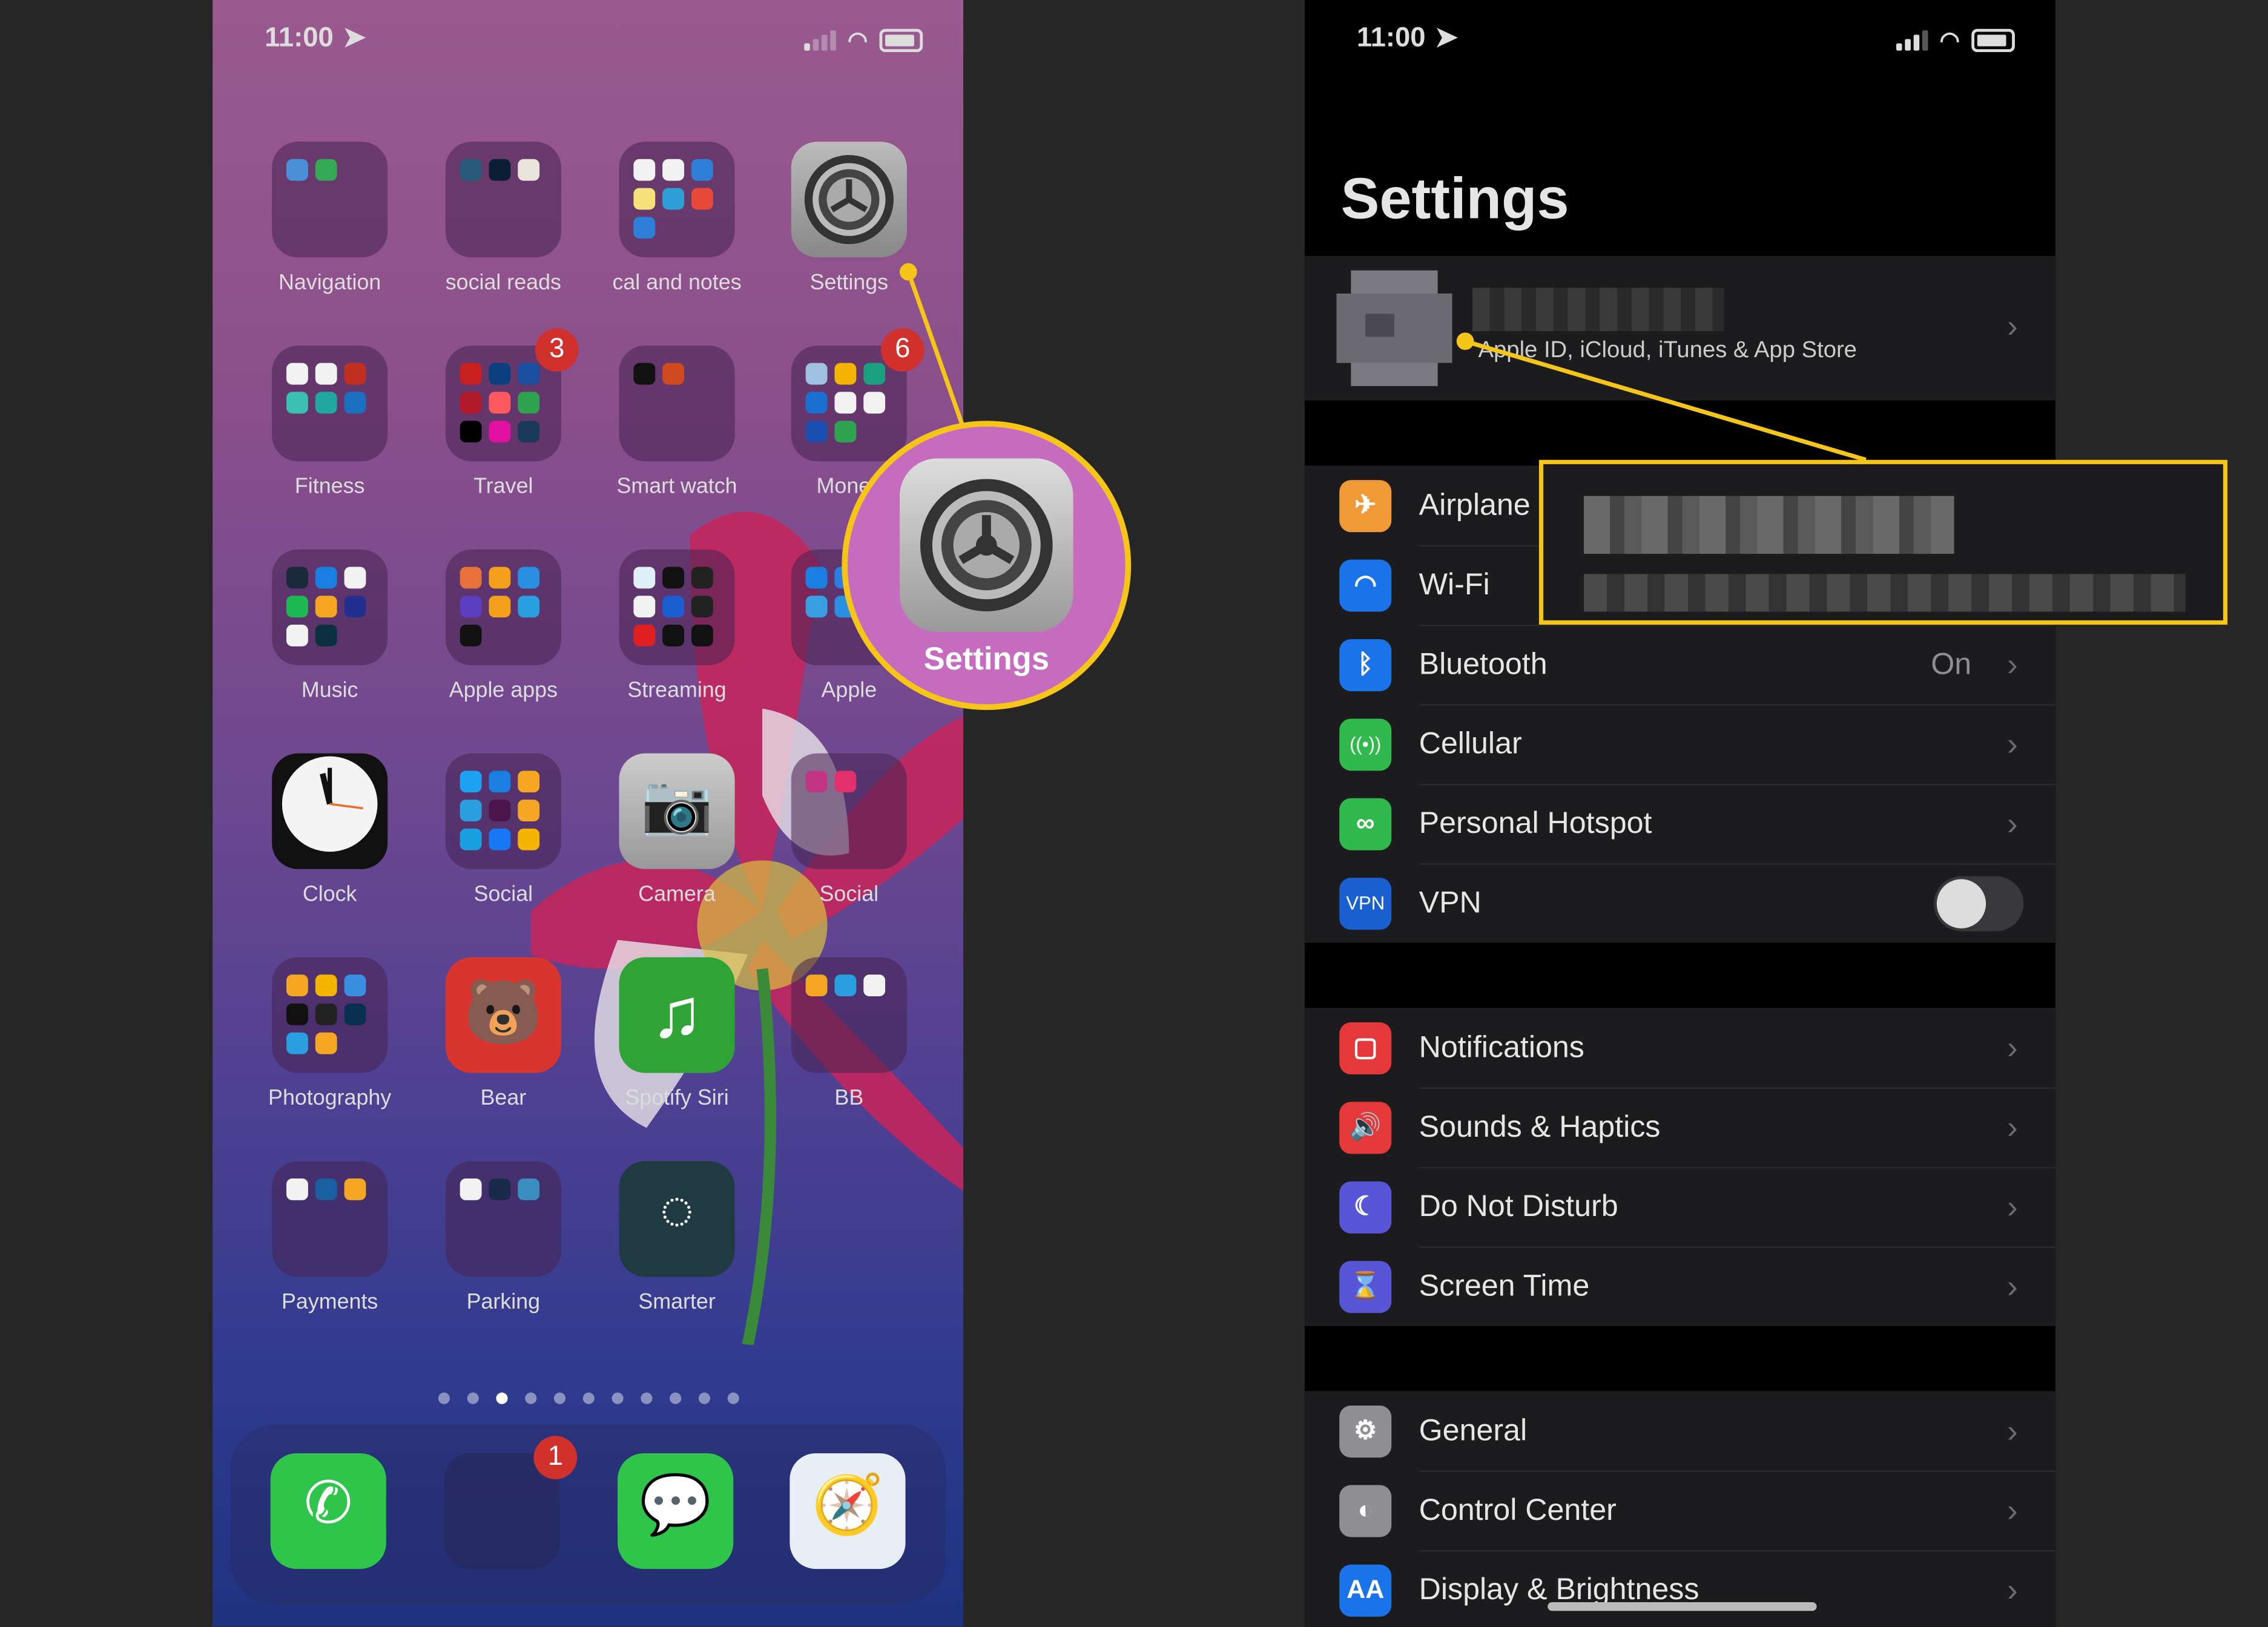  What do you see at coordinates (329, 830) in the screenshot?
I see `app-clock-12: Clock` at bounding box center [329, 830].